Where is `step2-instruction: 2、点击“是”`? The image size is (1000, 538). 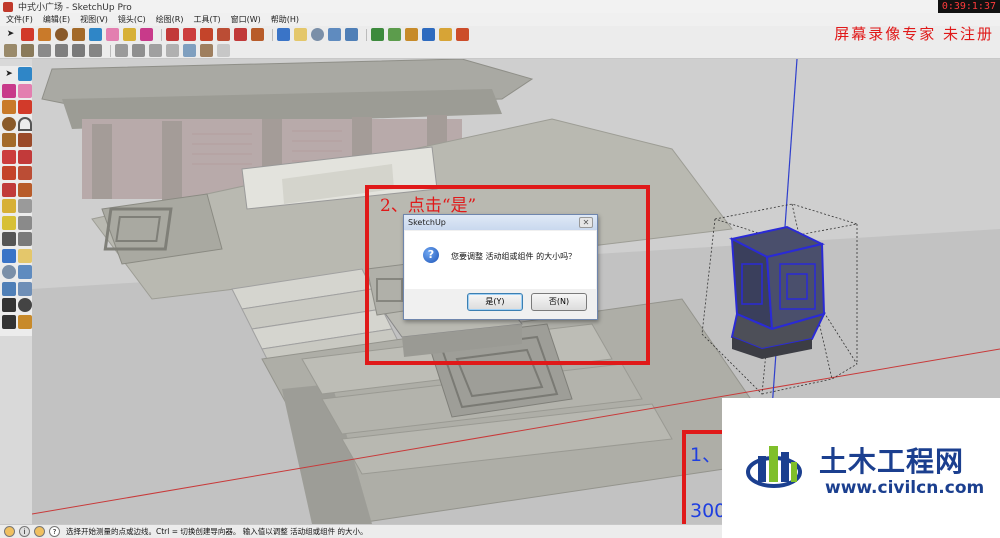 step2-instruction: 2、点击“是” is located at coordinates (428, 206).